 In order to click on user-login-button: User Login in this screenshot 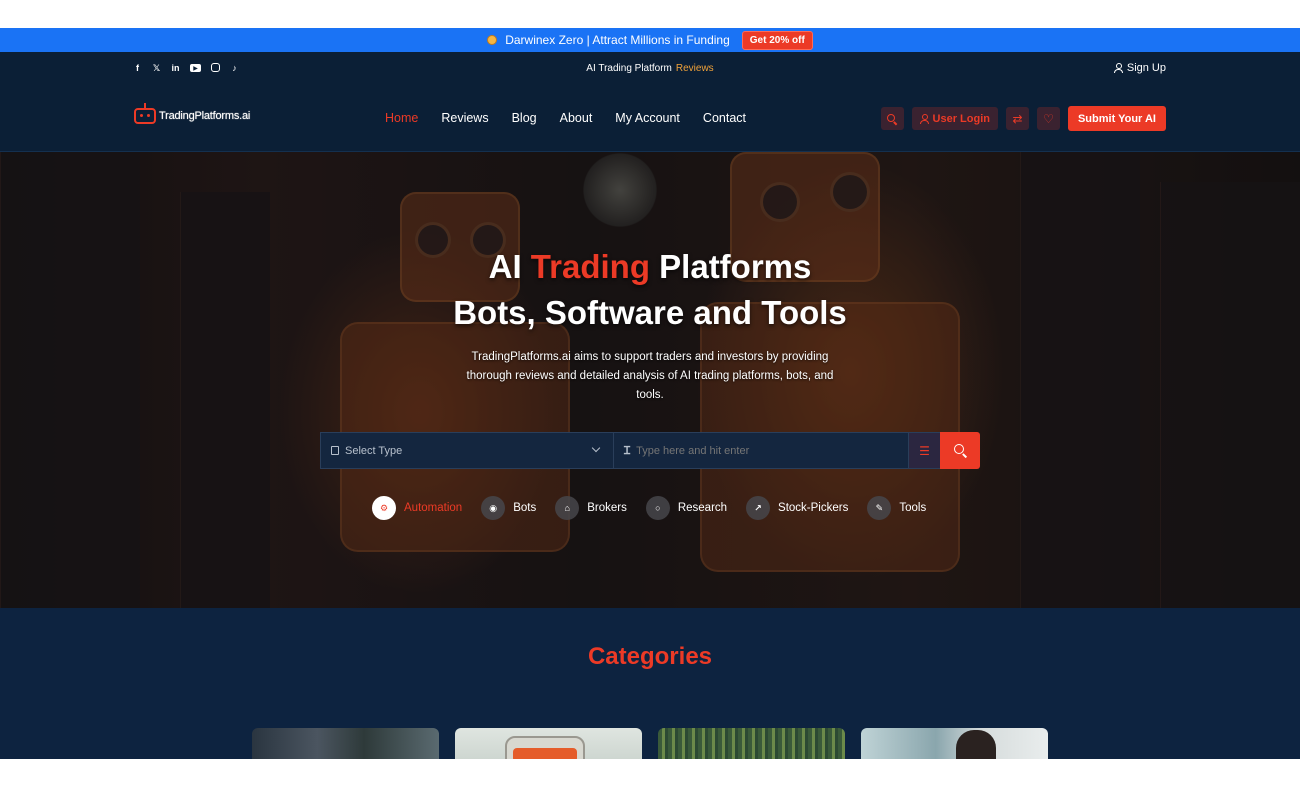, I will do `click(954, 118)`.